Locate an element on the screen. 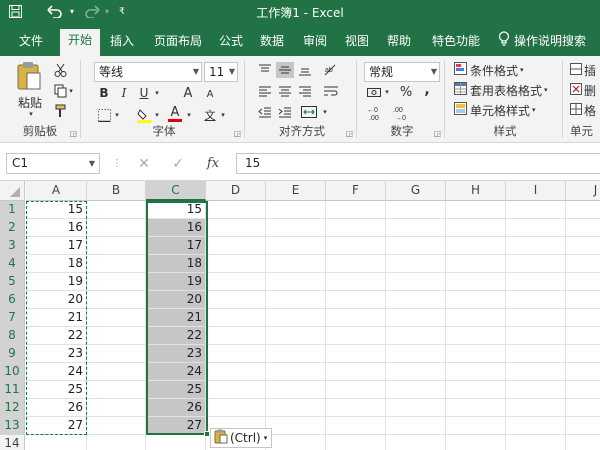  row-header-5: 5 is located at coordinates (12, 282).